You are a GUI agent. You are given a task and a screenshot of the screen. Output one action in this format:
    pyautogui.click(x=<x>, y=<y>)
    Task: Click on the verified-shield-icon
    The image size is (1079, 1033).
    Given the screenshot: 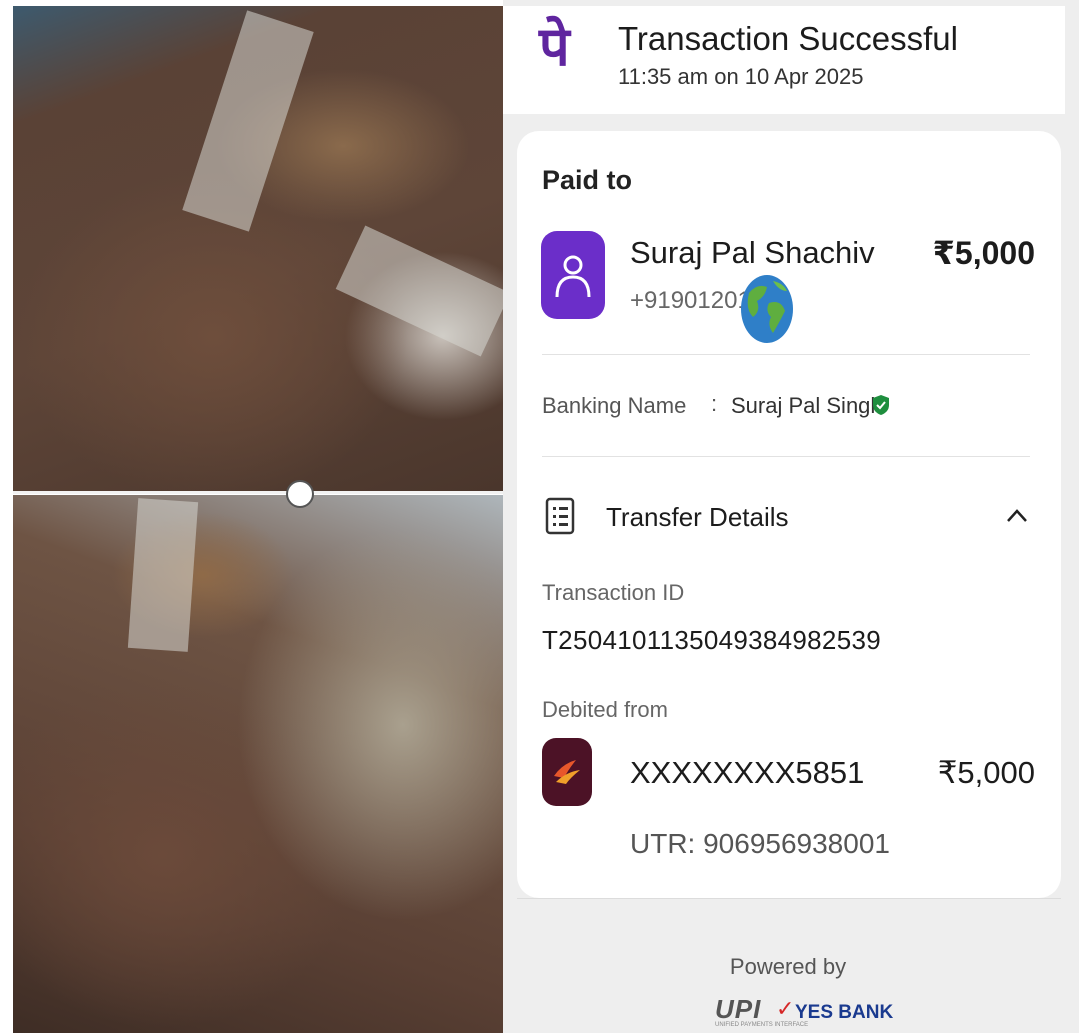 What is the action you would take?
    pyautogui.click(x=881, y=405)
    